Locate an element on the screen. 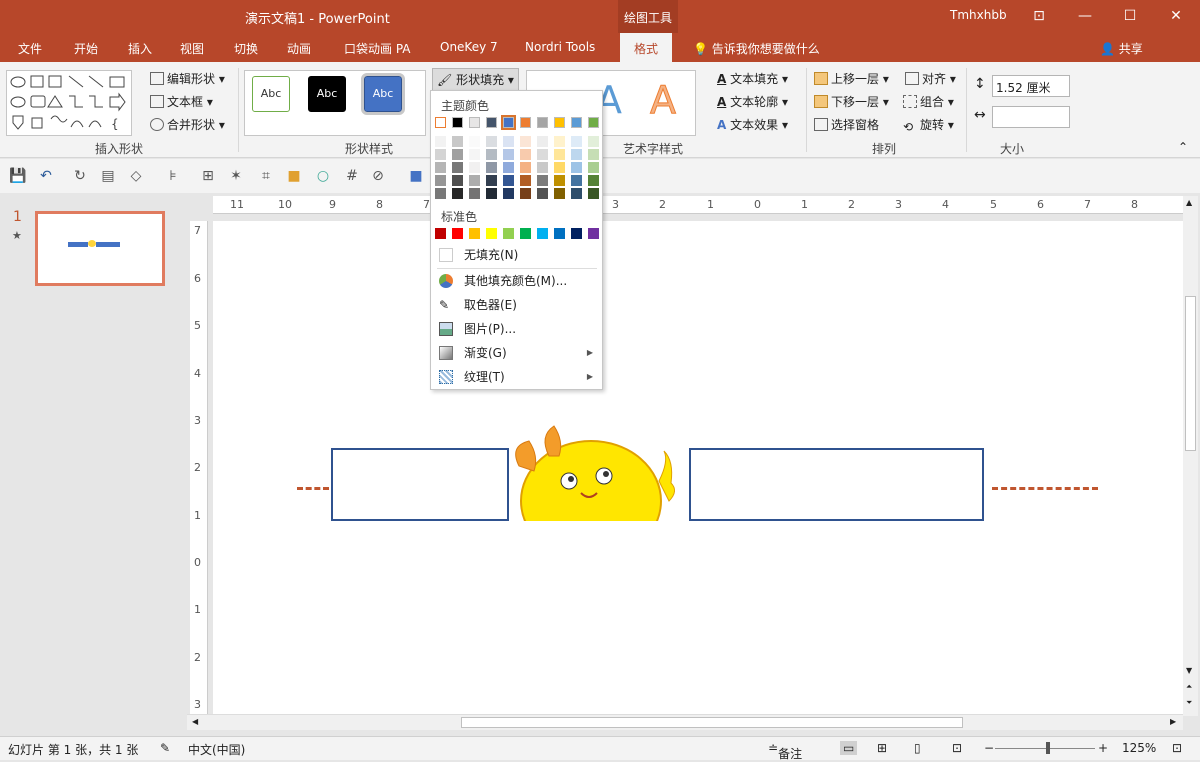 Image resolution: width=1200 pixels, height=762 pixels. tab-insert: 插入 is located at coordinates (140, 48).